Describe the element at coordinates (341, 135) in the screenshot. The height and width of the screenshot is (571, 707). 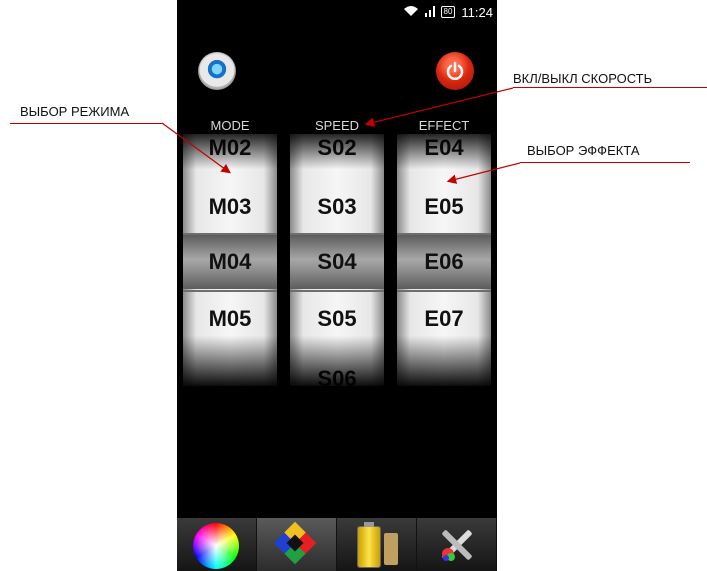
I see `annotation-arrows` at that location.